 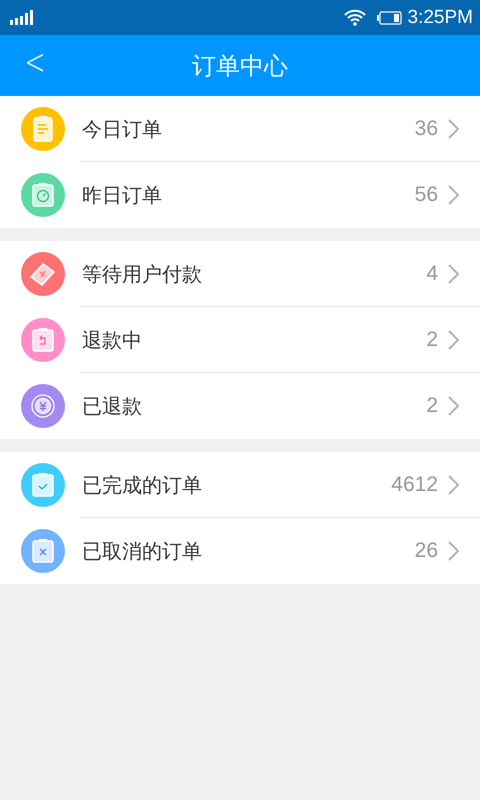 I want to click on order-row: 已退款 2, so click(x=240, y=406).